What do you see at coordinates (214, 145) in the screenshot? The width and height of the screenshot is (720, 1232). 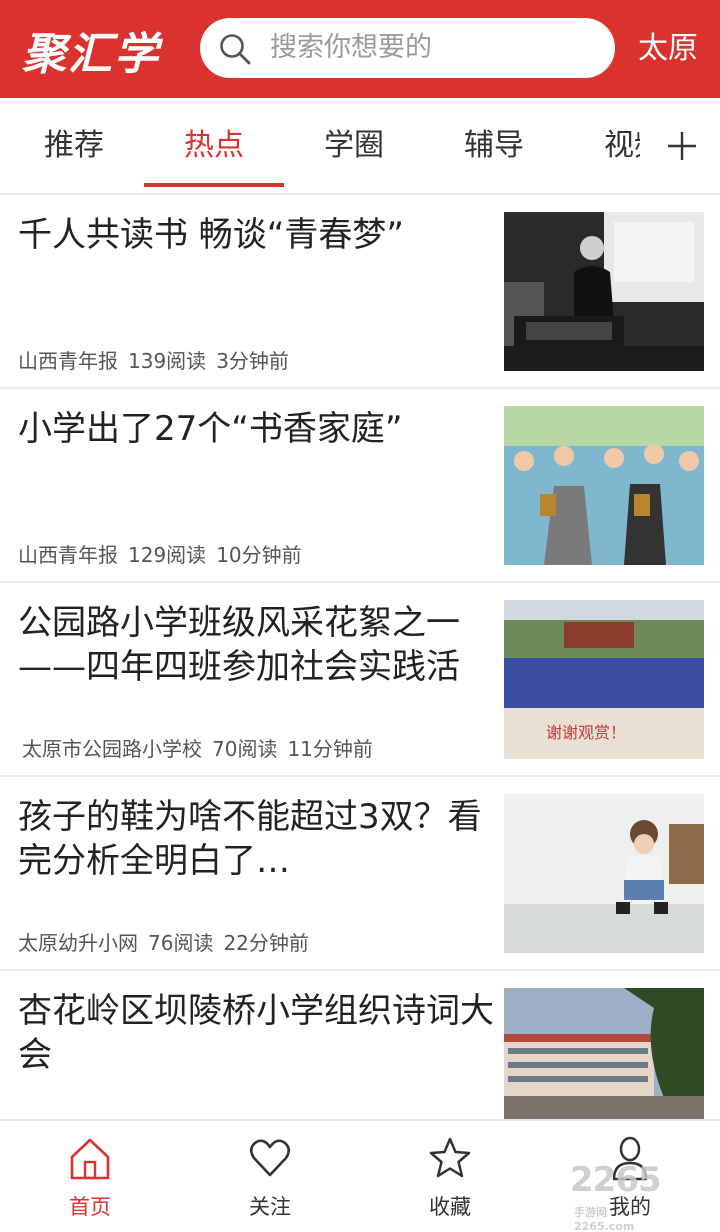 I see `tab-hot: 热点` at bounding box center [214, 145].